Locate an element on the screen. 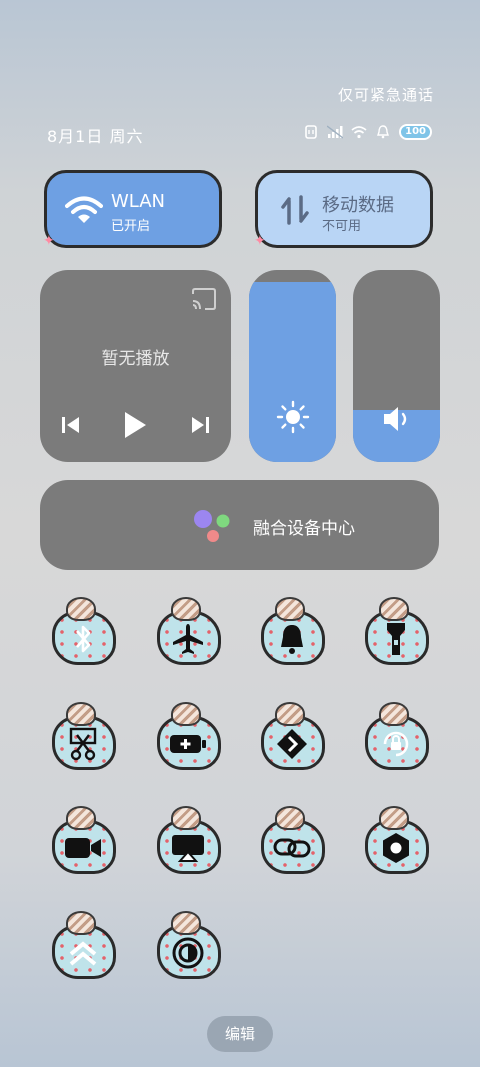 Image resolution: width=480 pixels, height=1067 pixels. toggle-battery-saver is located at coordinates (188, 737).